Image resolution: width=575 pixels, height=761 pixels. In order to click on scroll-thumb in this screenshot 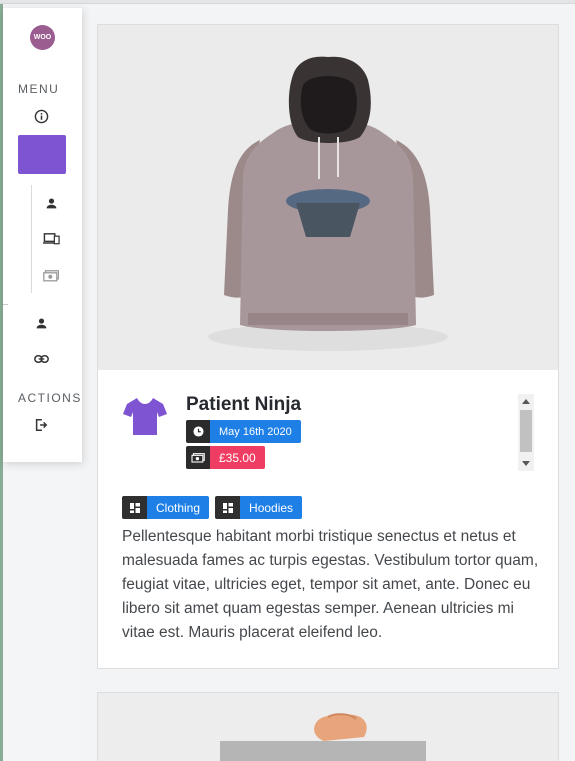, I will do `click(526, 431)`.